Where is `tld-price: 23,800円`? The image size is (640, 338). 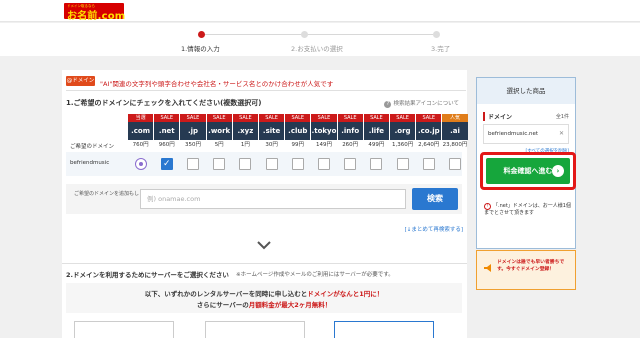 tld-price: 23,800円 is located at coordinates (455, 145).